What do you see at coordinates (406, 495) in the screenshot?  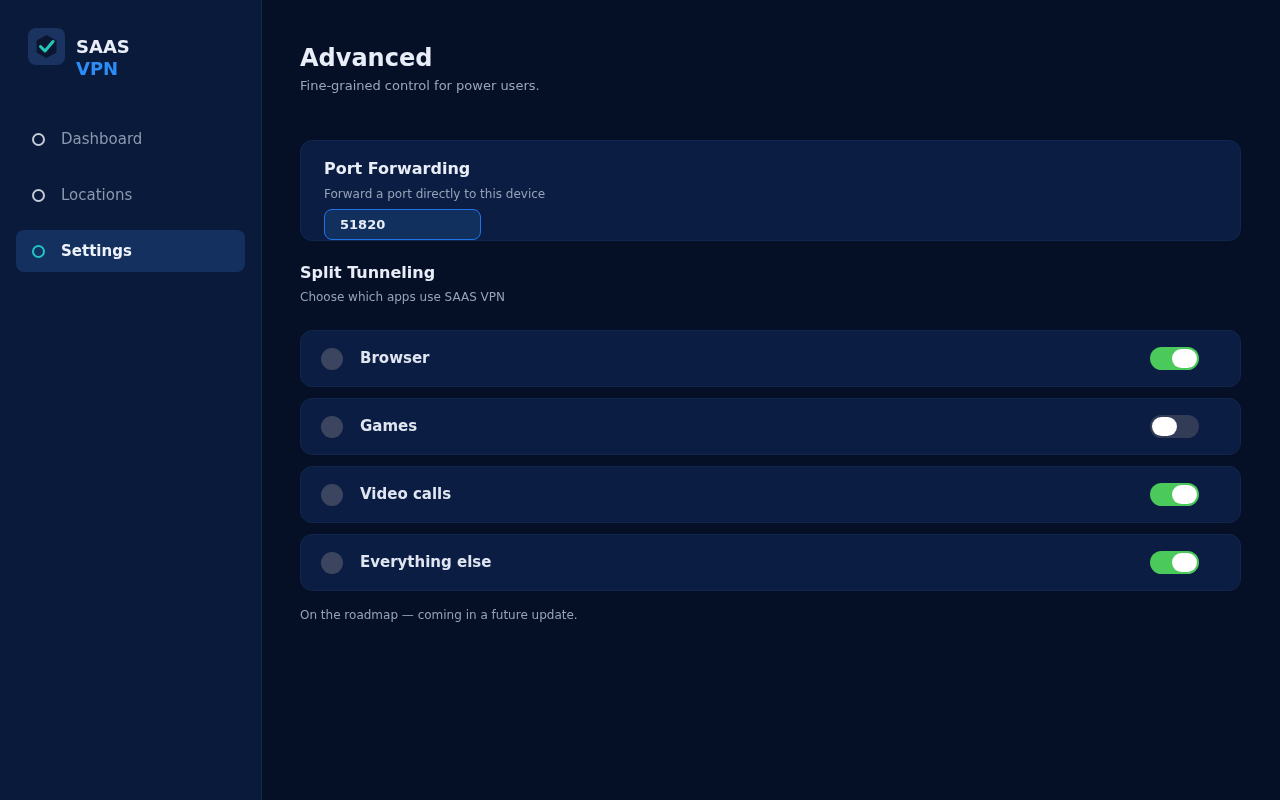 I see `app-label: Video calls` at bounding box center [406, 495].